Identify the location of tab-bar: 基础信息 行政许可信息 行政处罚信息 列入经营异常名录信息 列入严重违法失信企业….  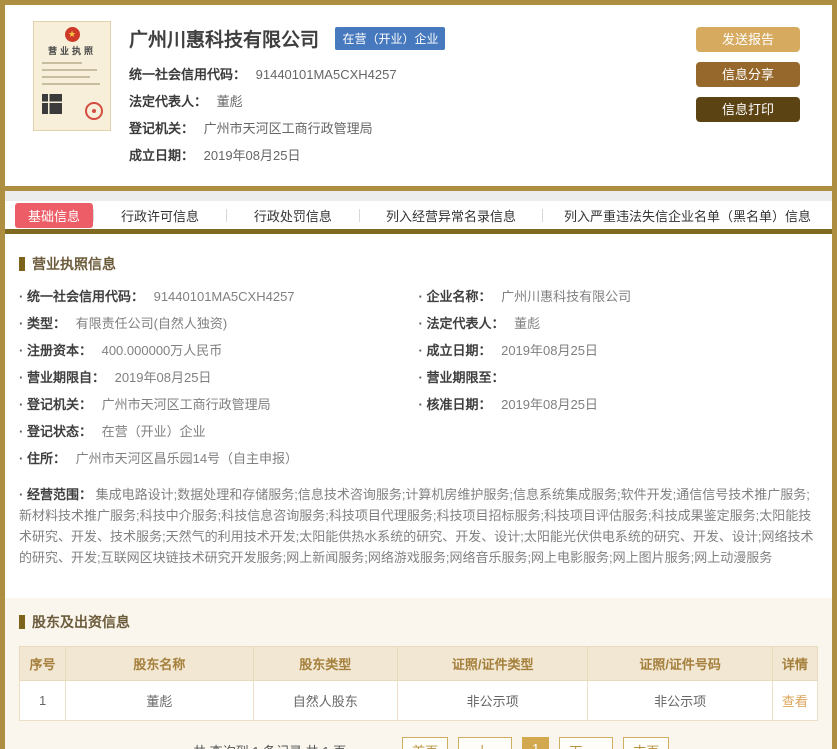
(418, 215).